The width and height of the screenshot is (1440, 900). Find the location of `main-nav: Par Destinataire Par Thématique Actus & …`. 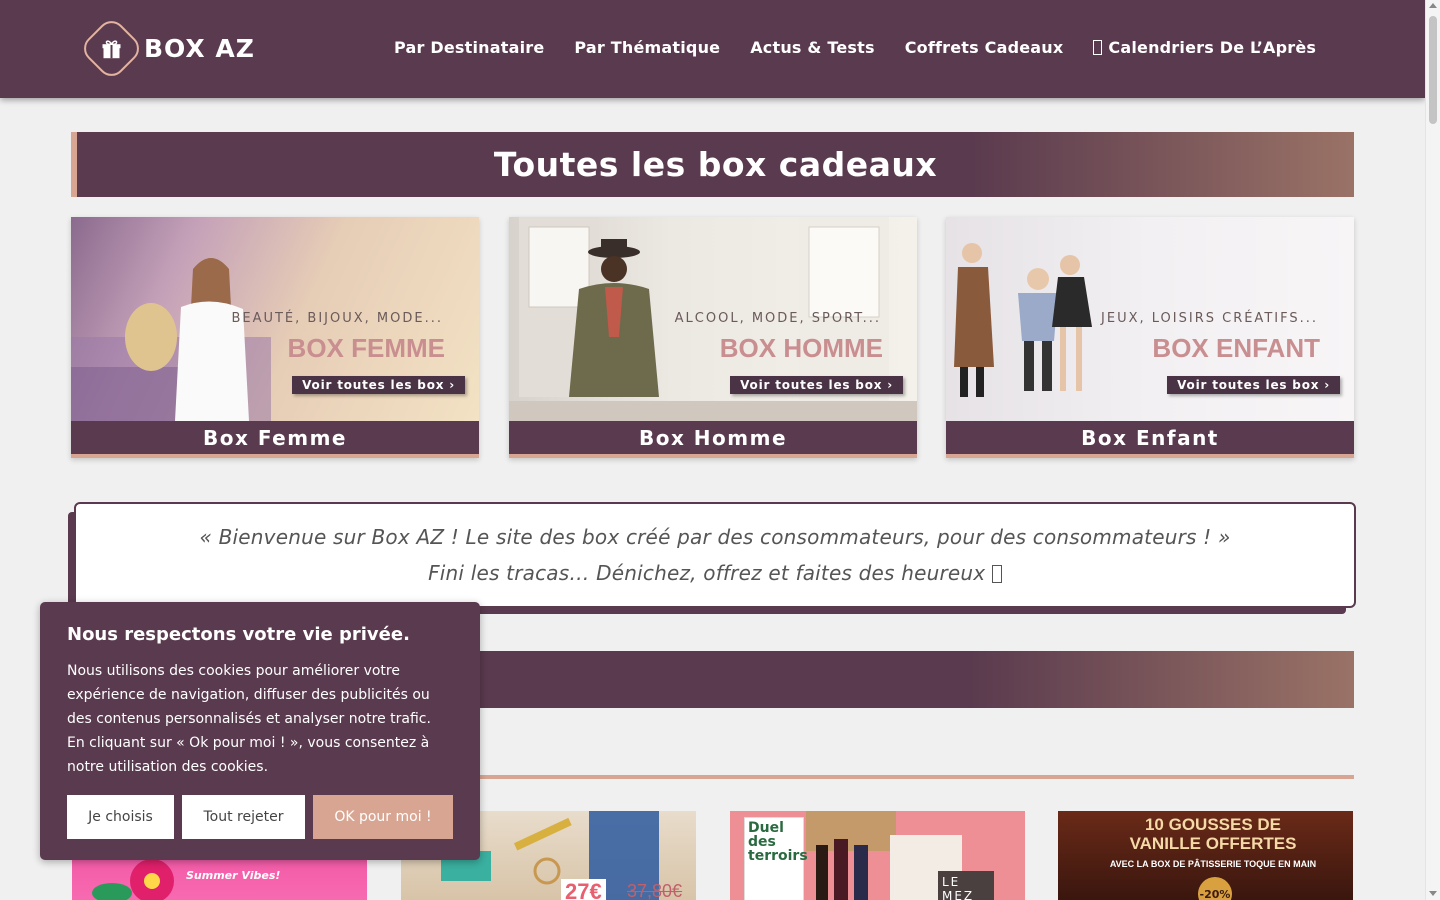

main-nav: Par Destinataire Par Thématique Actus & … is located at coordinates (870, 47).